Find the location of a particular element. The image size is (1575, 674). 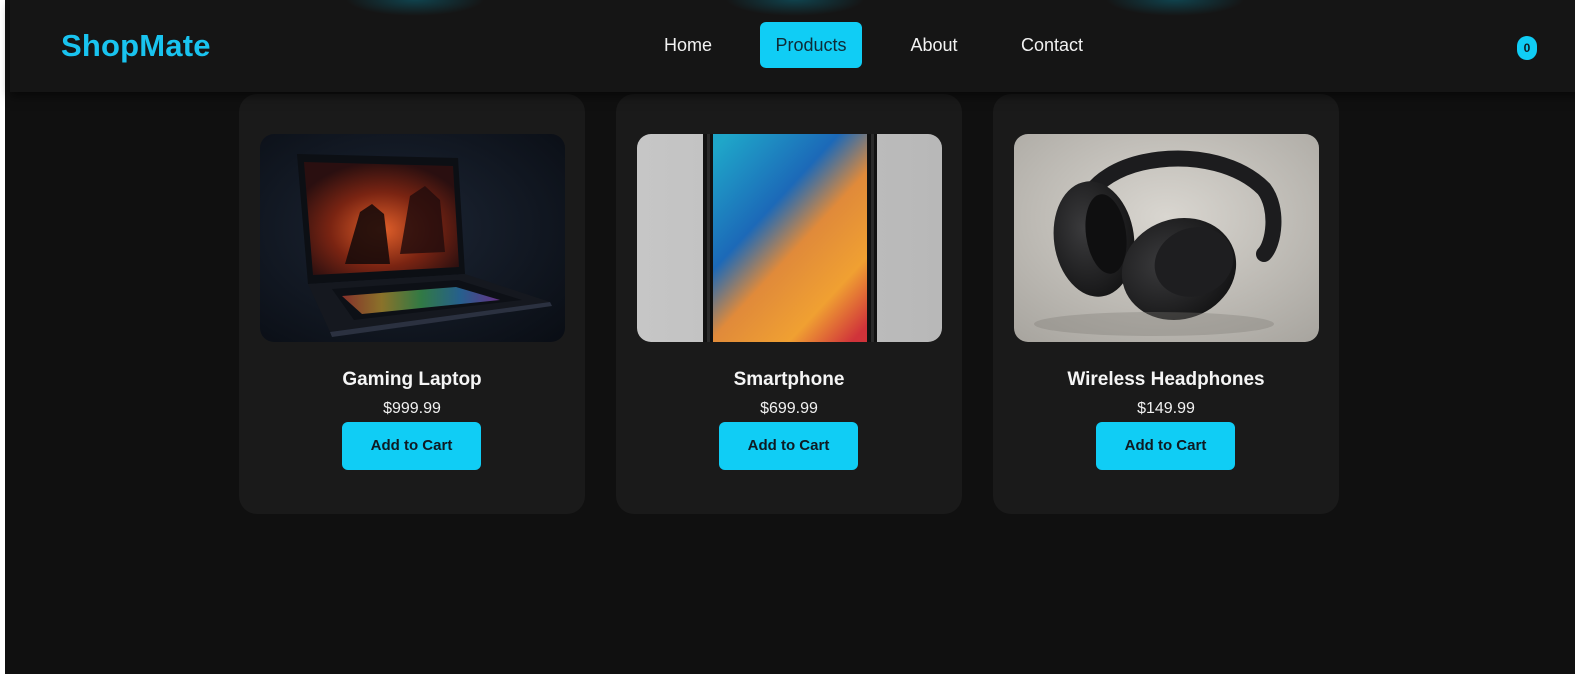

product-card: Gaming Laptop $999.99 Add to Cart is located at coordinates (412, 304).